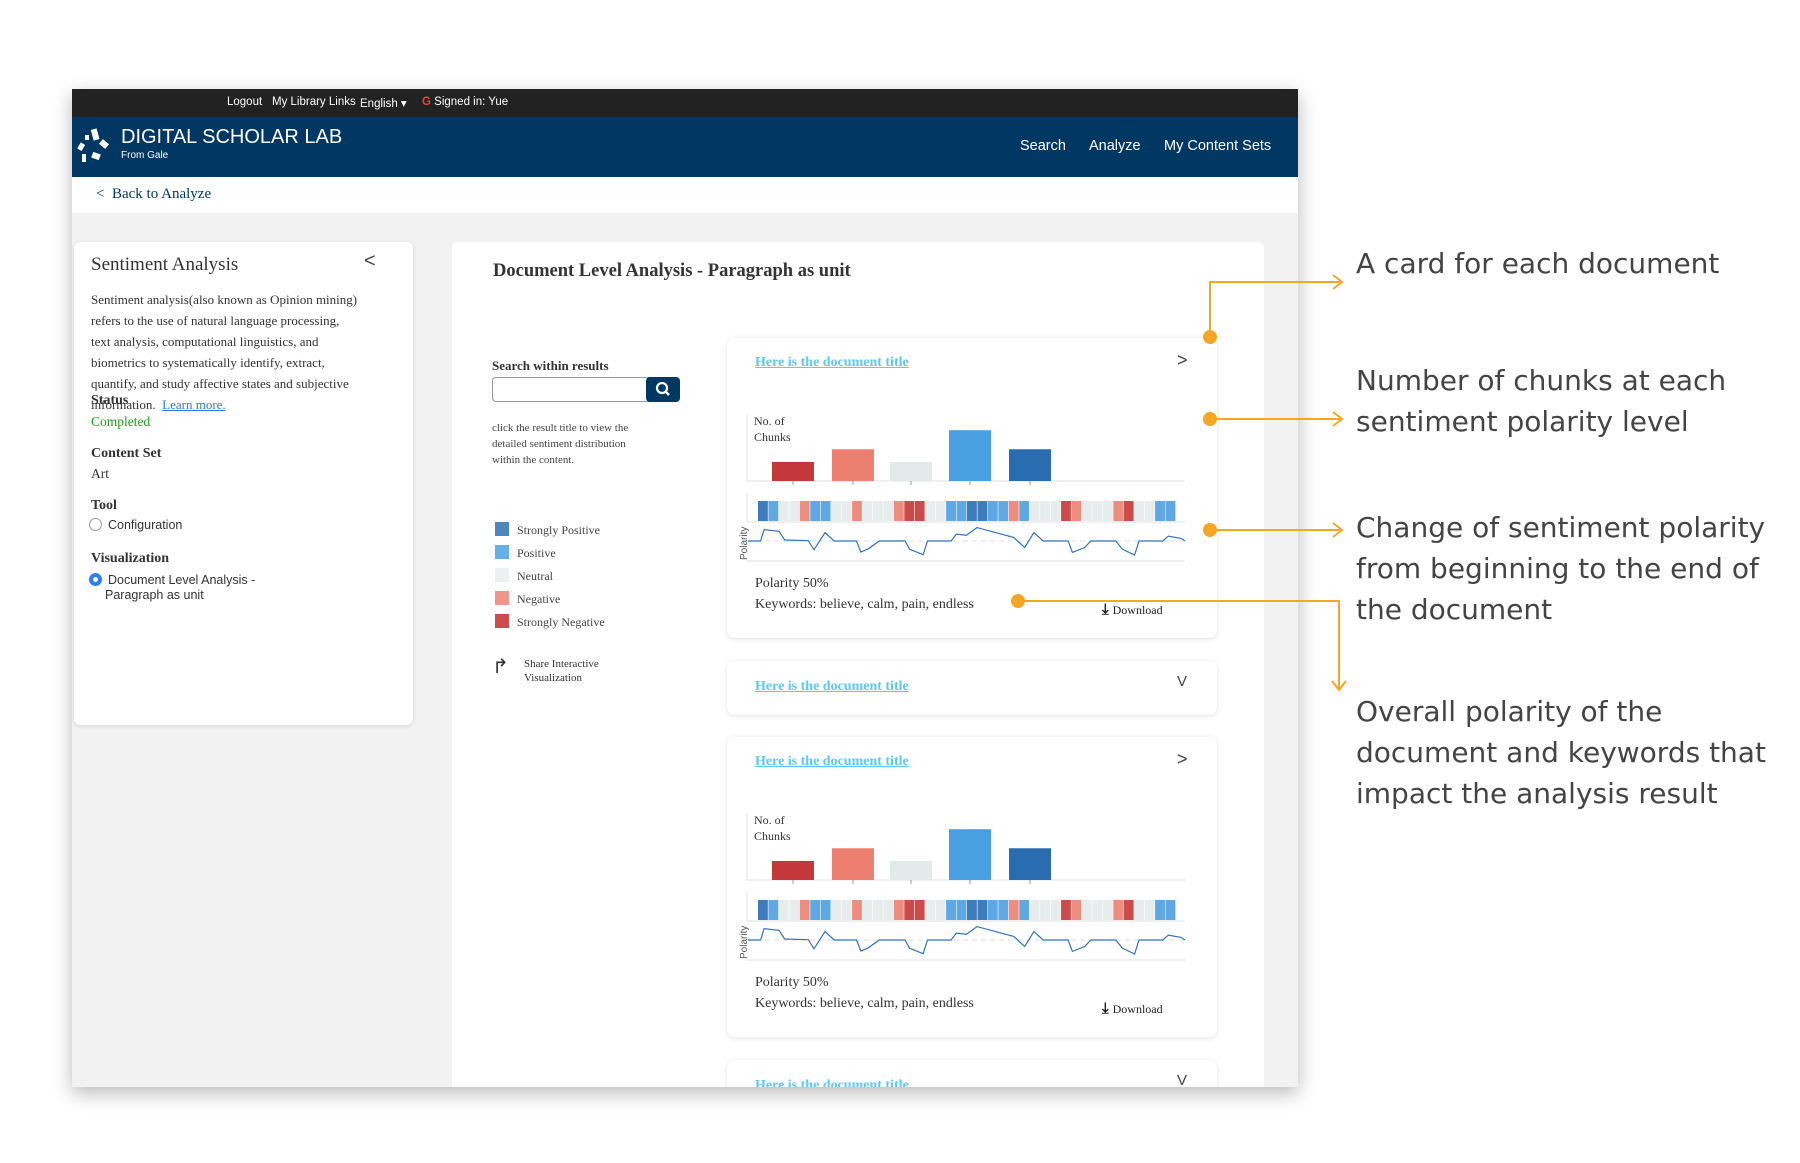 Image resolution: width=1800 pixels, height=1163 pixels. Describe the element at coordinates (1179, 645) in the screenshot. I see `connector-overall` at that location.